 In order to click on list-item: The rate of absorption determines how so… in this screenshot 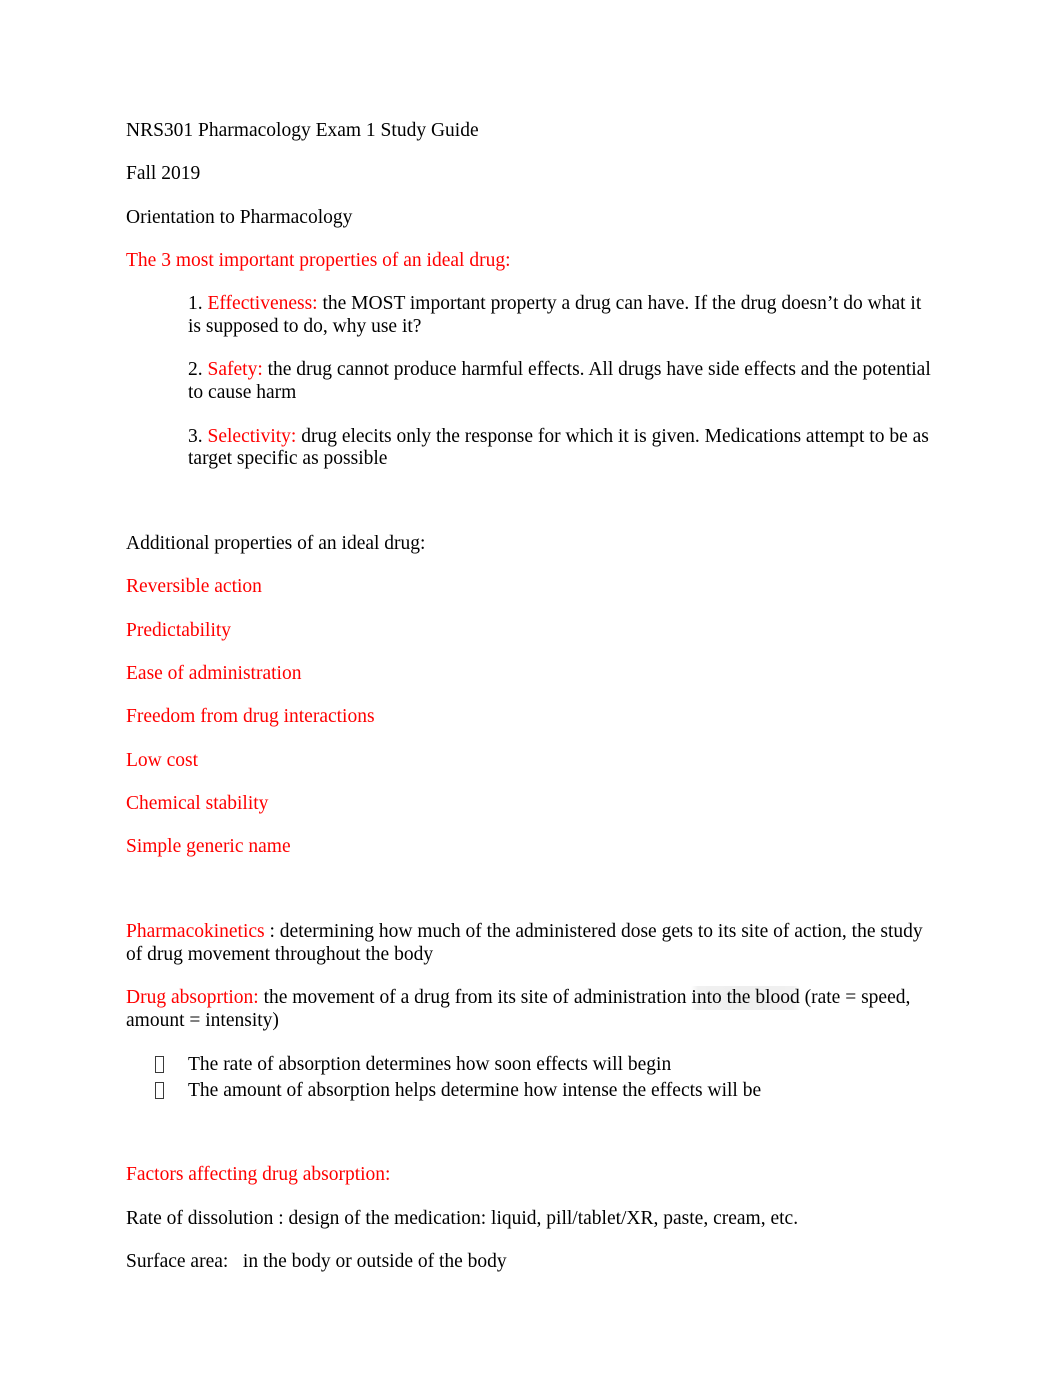, I will do `click(531, 1065)`.